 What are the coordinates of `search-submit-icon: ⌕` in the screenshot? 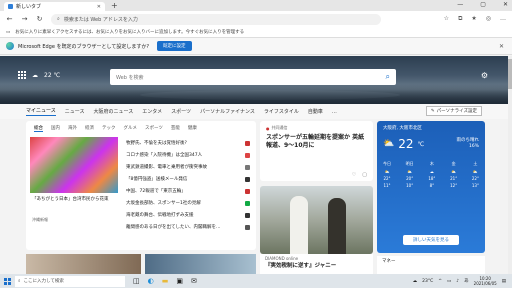 It's located at (388, 77).